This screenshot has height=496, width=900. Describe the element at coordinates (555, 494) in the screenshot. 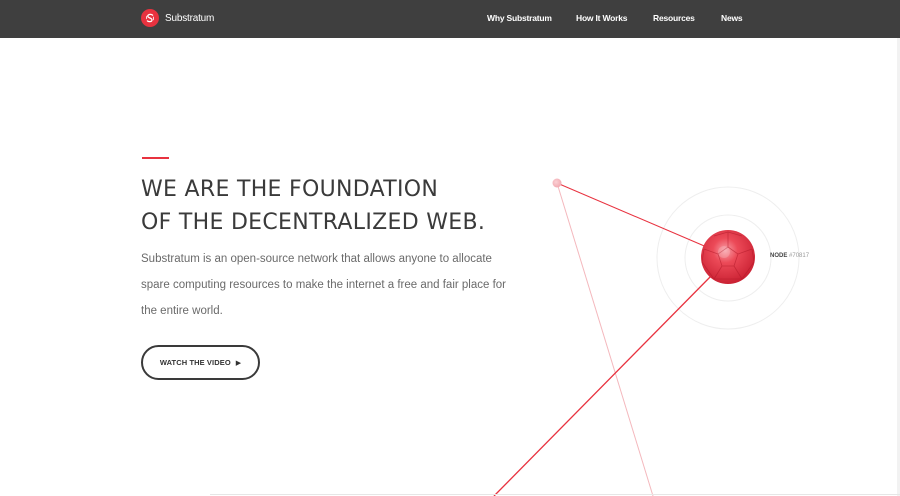

I see `section-divider` at that location.